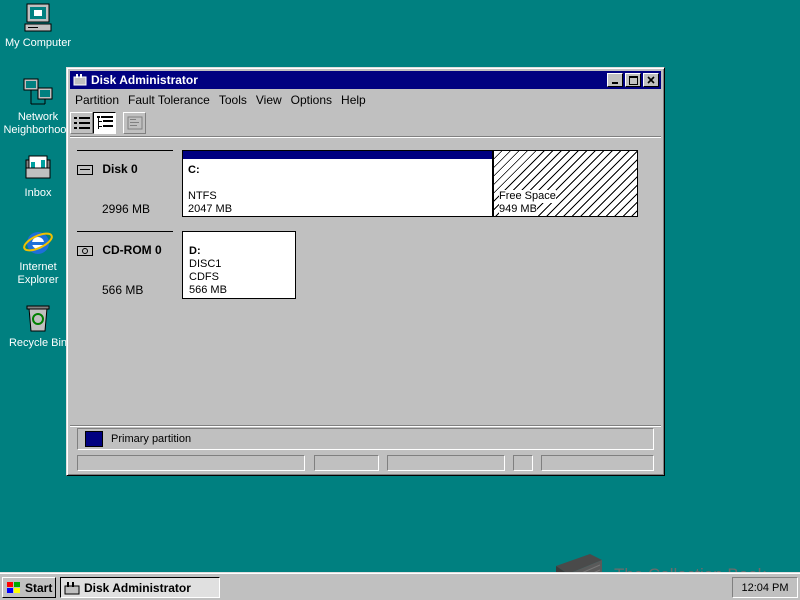 The height and width of the screenshot is (600, 800). I want to click on desktop-icon-inbox: Inbox, so click(38, 176).